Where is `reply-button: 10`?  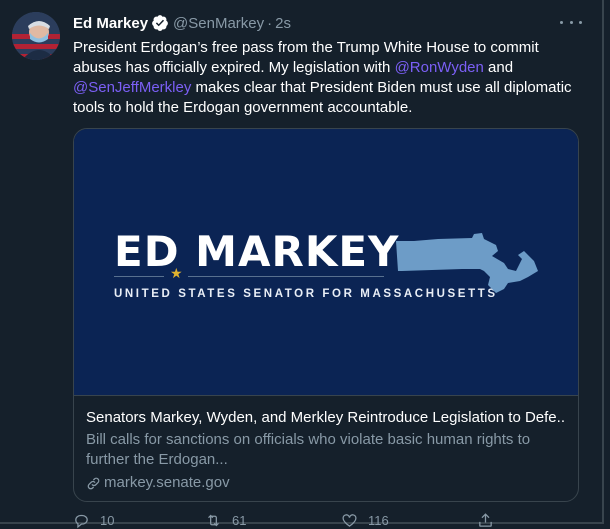 reply-button: 10 is located at coordinates (93, 520).